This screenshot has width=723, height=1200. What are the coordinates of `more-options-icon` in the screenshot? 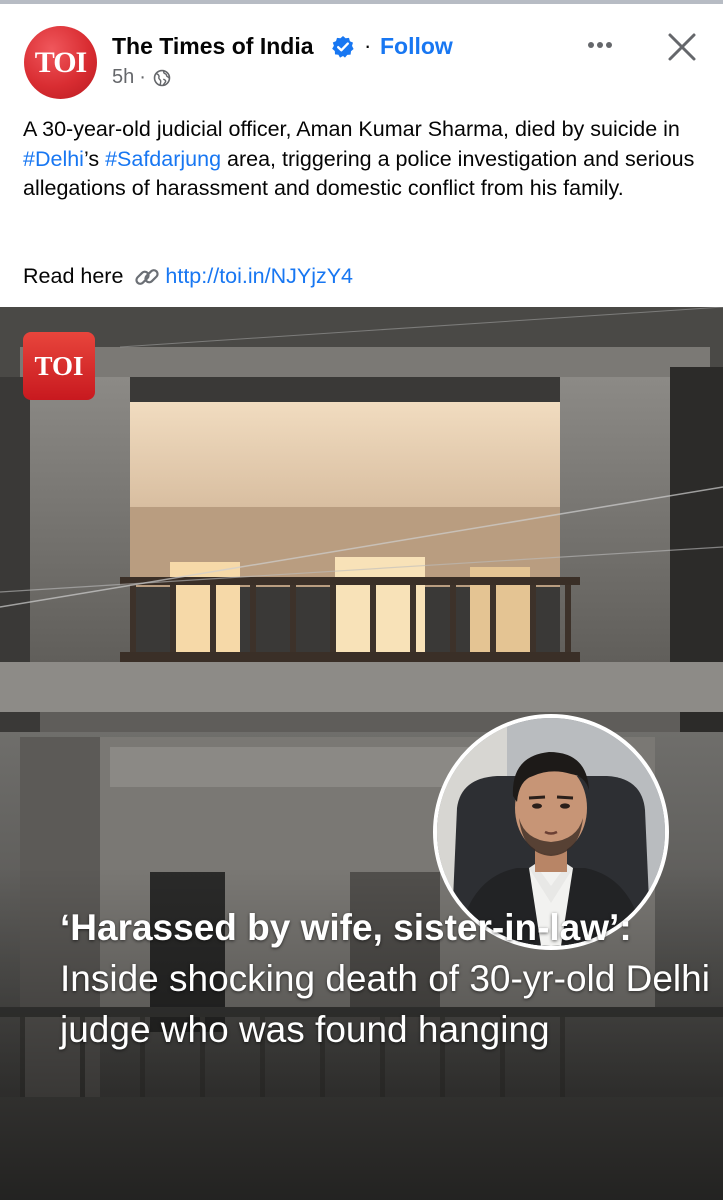 It's located at (600, 45).